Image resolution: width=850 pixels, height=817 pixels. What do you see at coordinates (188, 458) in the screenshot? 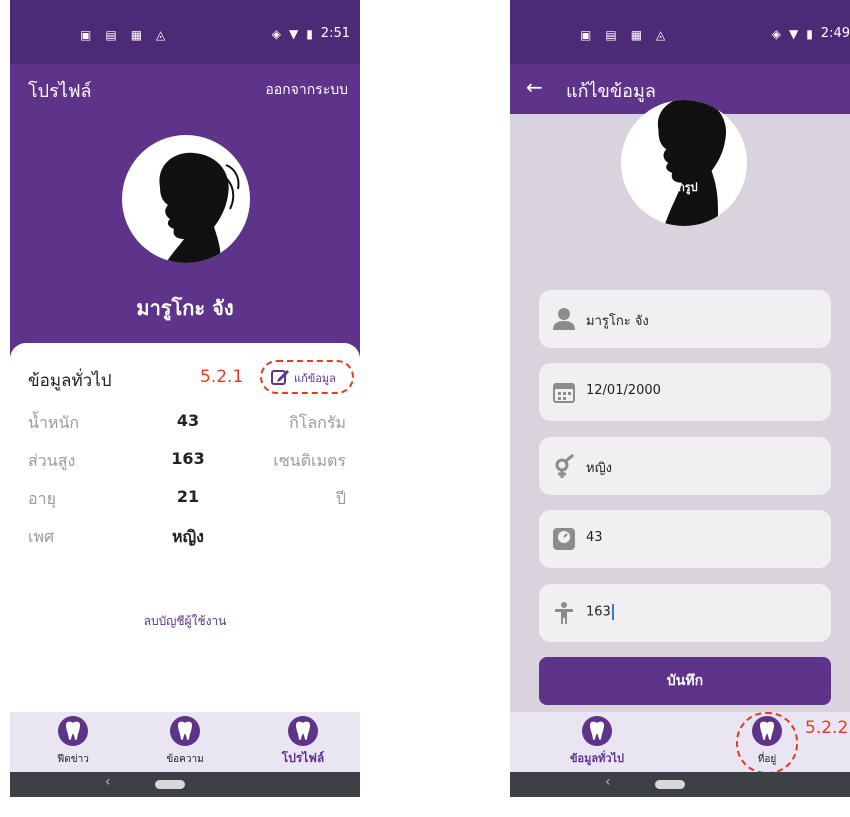
I see `row-value: 163` at bounding box center [188, 458].